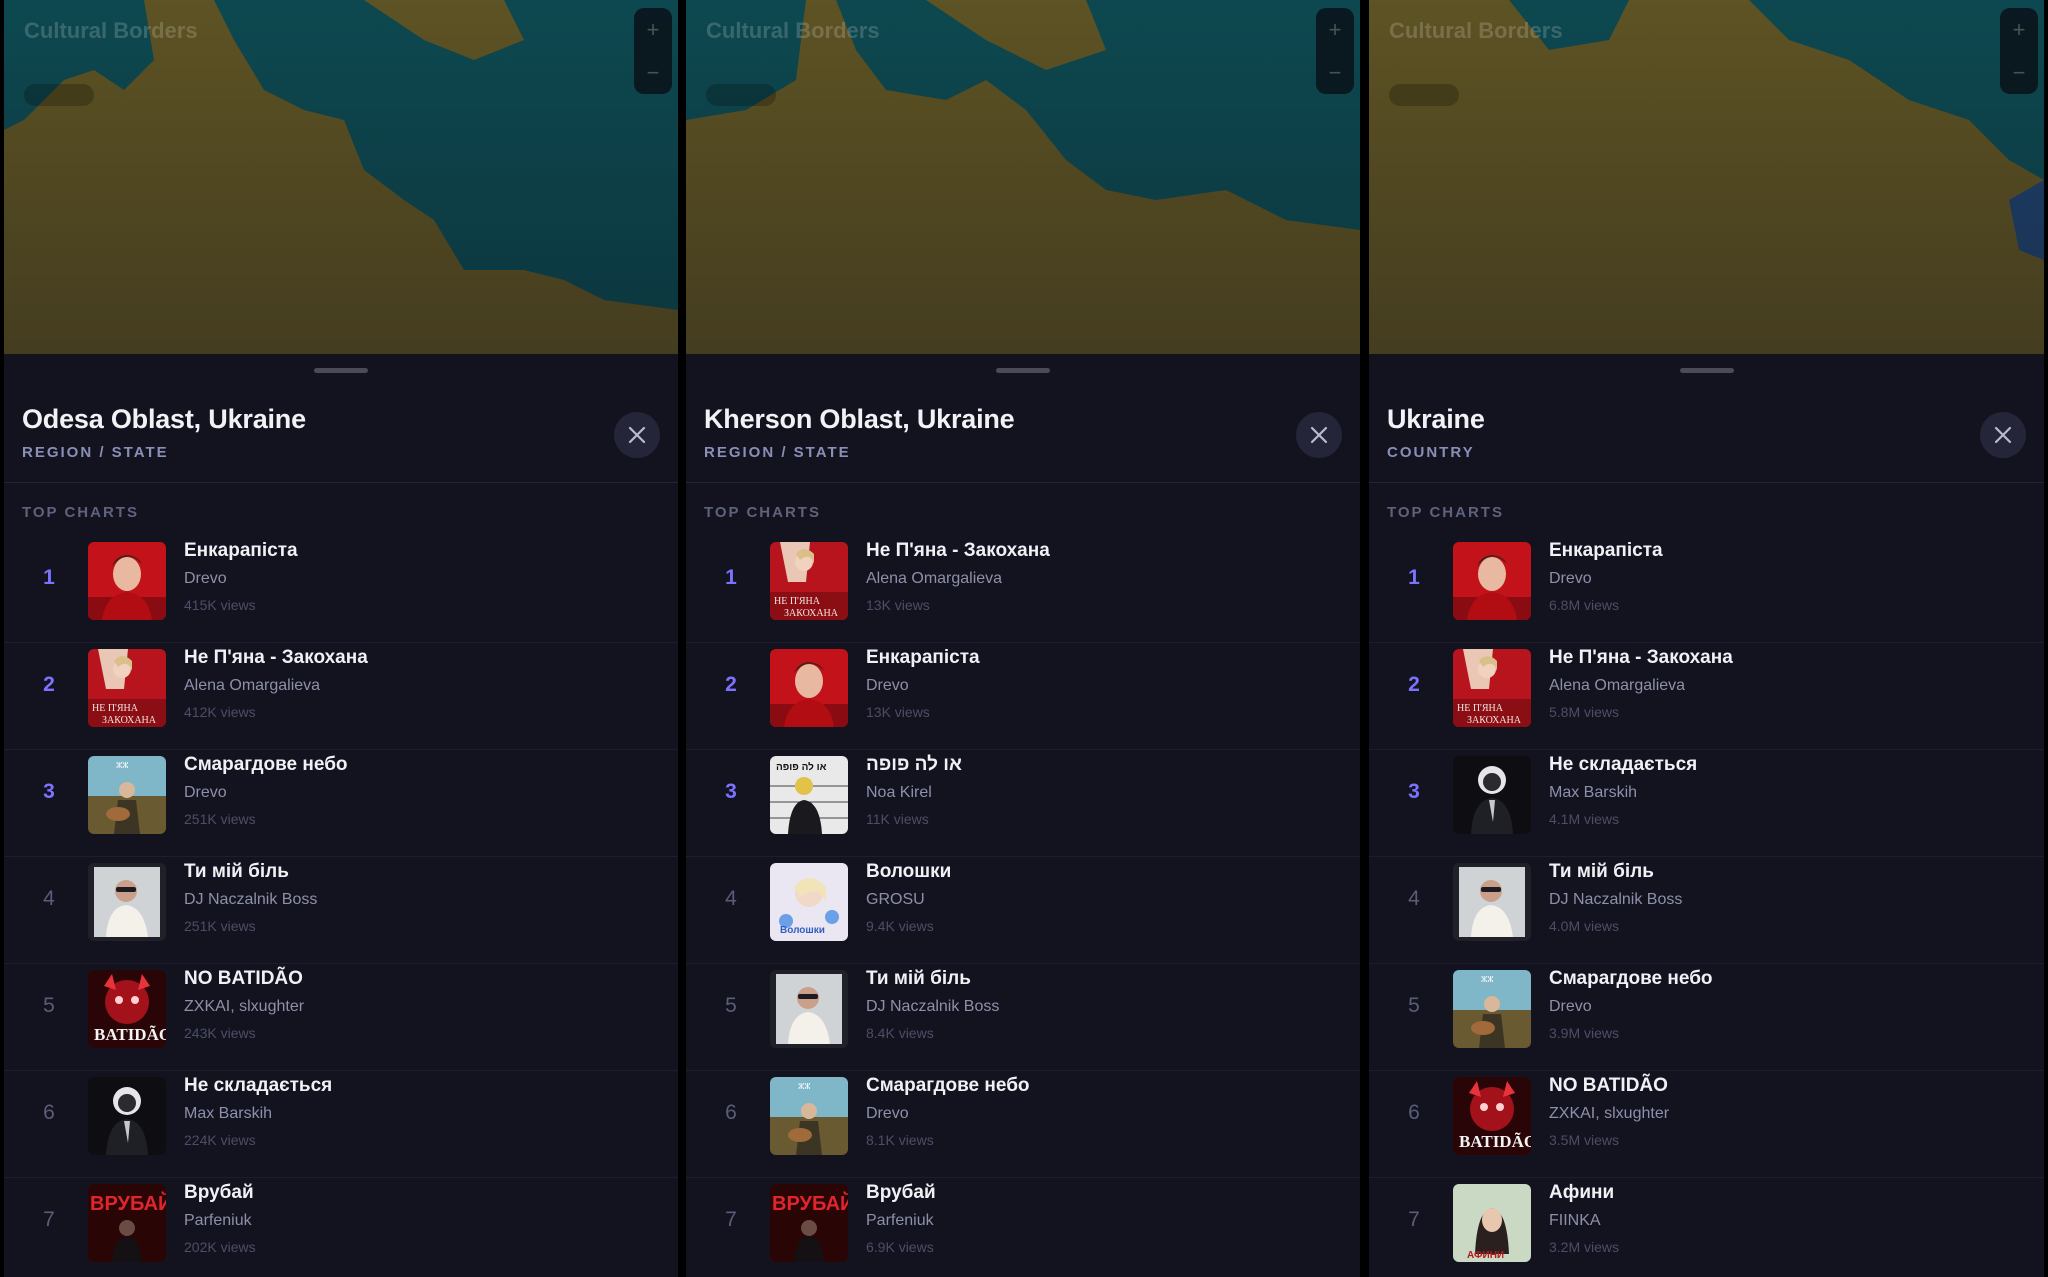  I want to click on chart-row: 3 או לה פופה או לה פופה Noa Kirel 11K views, so click(1023, 803).